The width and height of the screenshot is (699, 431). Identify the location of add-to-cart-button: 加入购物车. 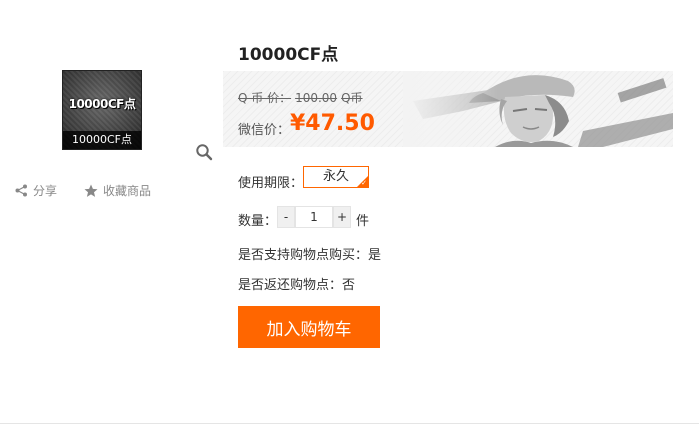
(309, 327).